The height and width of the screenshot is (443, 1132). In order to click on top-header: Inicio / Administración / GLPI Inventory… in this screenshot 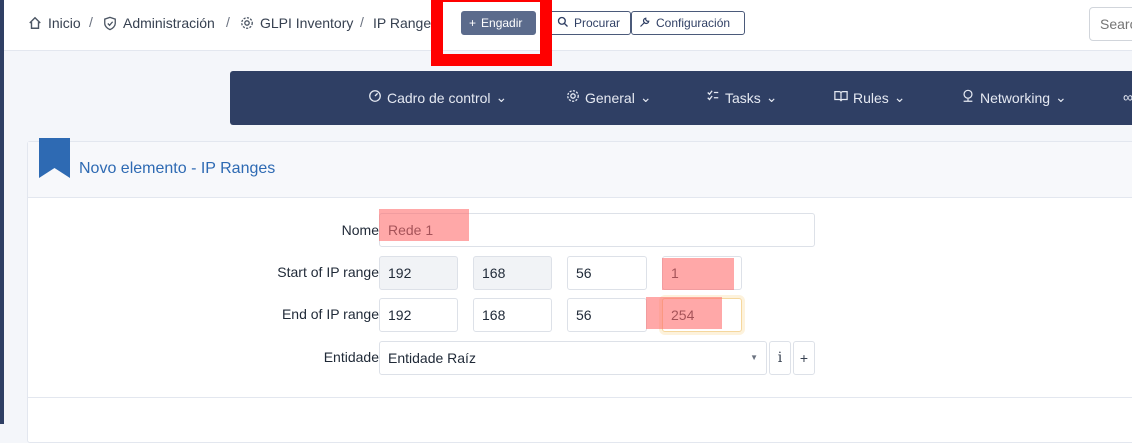, I will do `click(568, 25)`.